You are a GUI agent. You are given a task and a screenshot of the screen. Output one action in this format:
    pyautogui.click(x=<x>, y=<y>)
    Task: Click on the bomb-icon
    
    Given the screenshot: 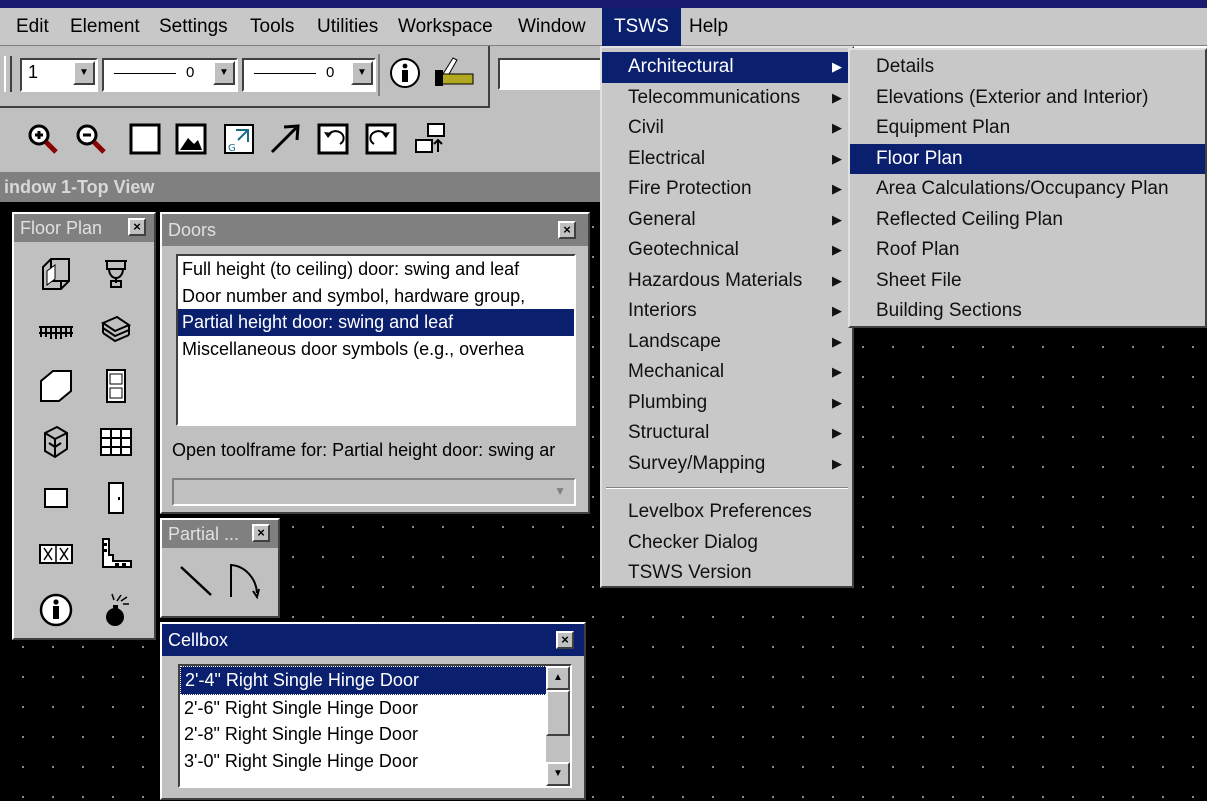 What is the action you would take?
    pyautogui.click(x=116, y=610)
    